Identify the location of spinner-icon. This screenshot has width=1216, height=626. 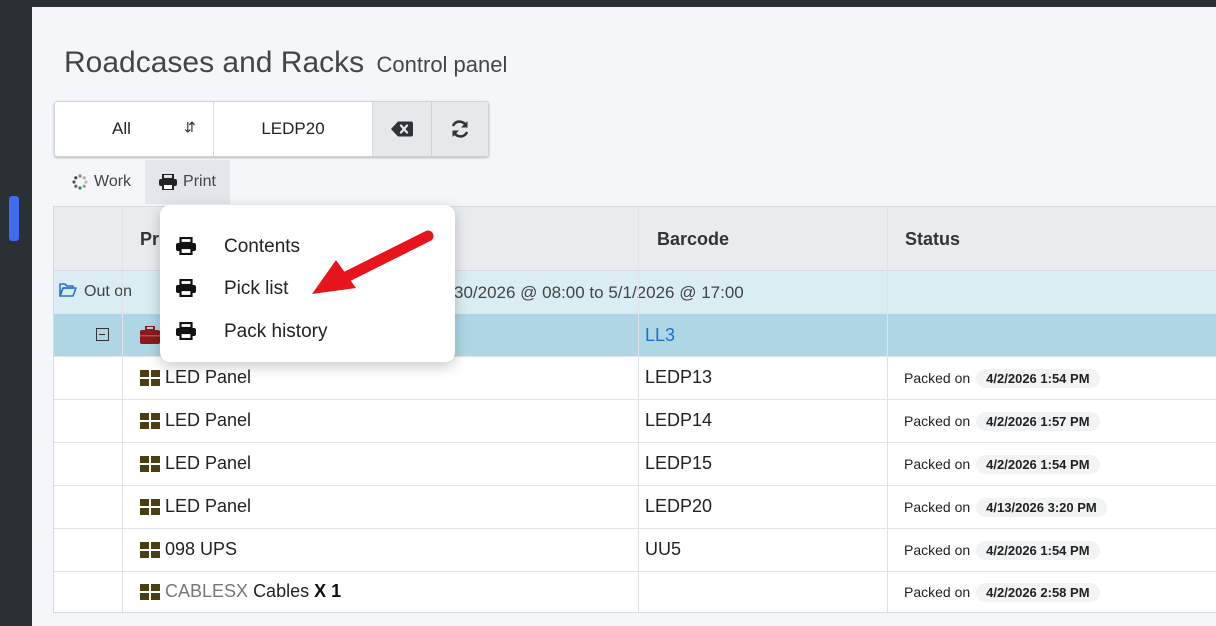
(80, 182).